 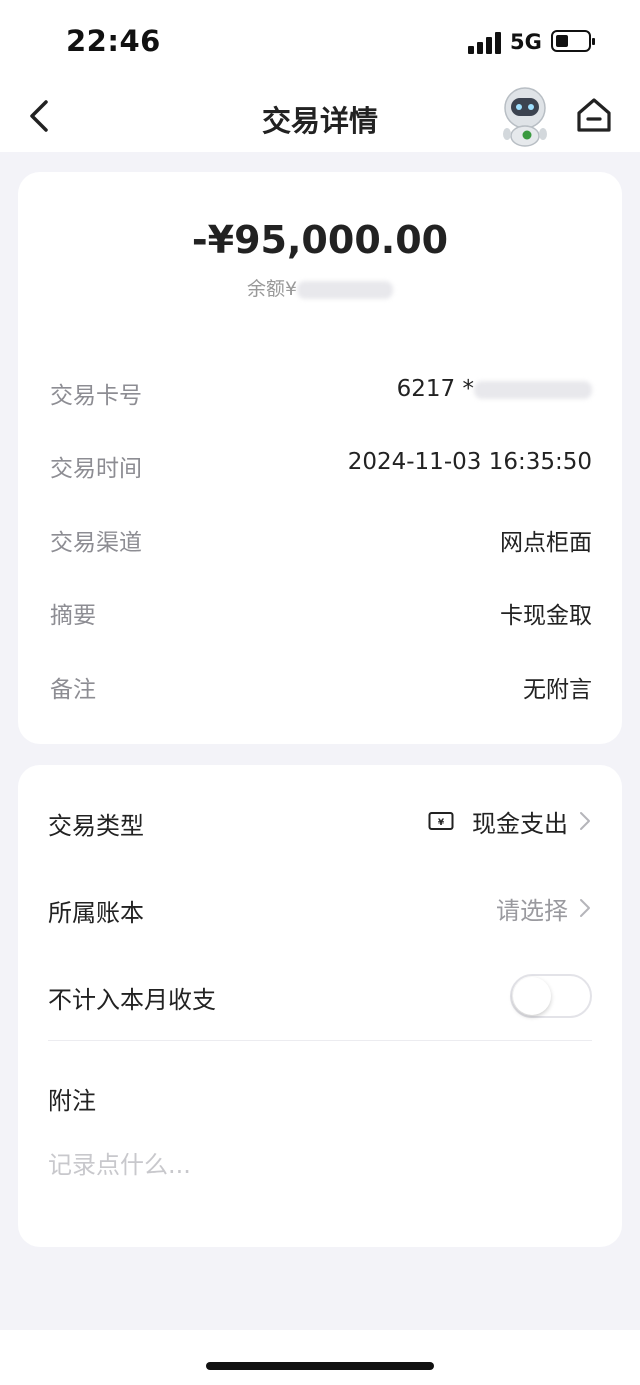 I want to click on signal-icon, so click(x=485, y=43).